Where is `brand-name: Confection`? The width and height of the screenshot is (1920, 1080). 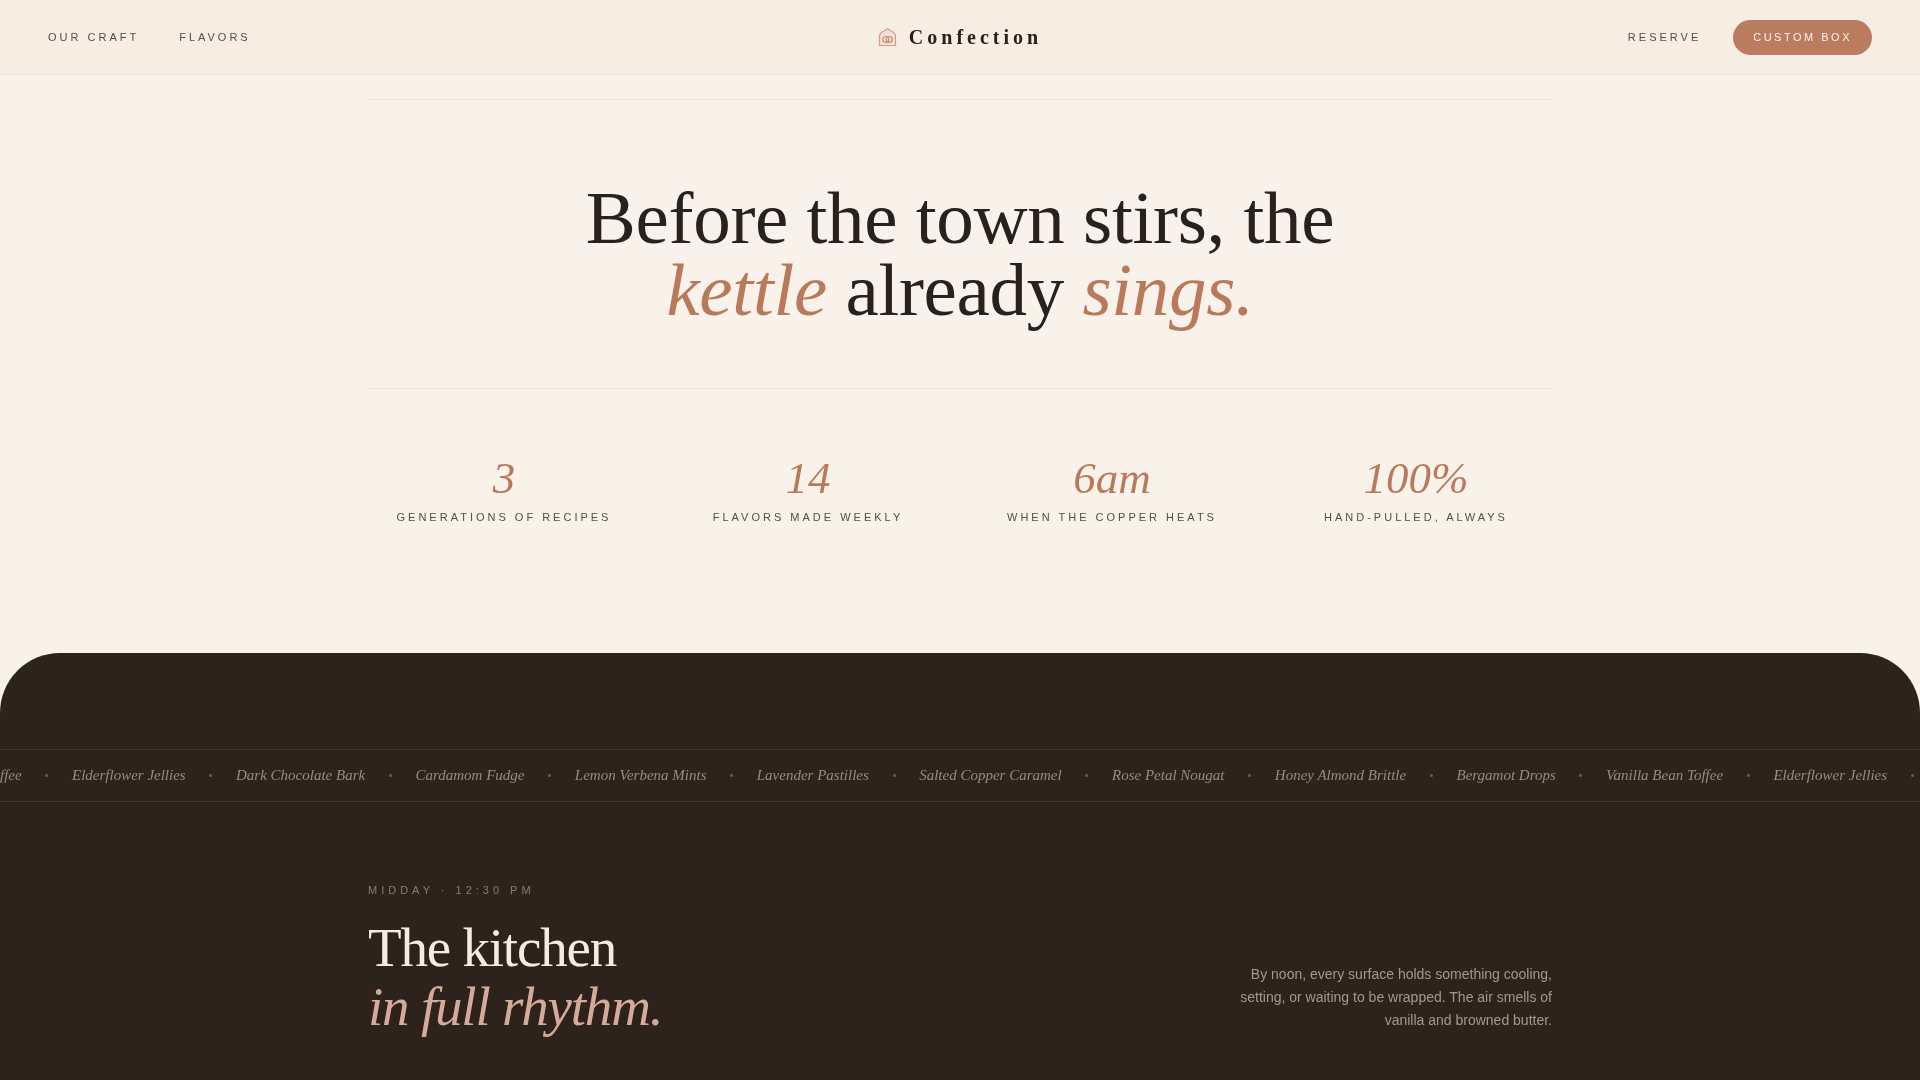
brand-name: Confection is located at coordinates (975, 37).